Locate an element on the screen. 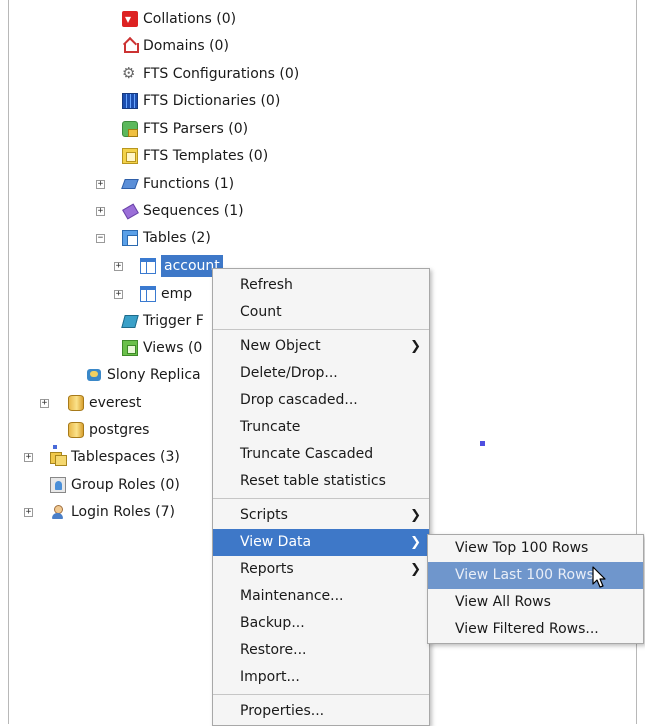 The width and height of the screenshot is (645, 726). tree-item-account: account is located at coordinates (181, 266).